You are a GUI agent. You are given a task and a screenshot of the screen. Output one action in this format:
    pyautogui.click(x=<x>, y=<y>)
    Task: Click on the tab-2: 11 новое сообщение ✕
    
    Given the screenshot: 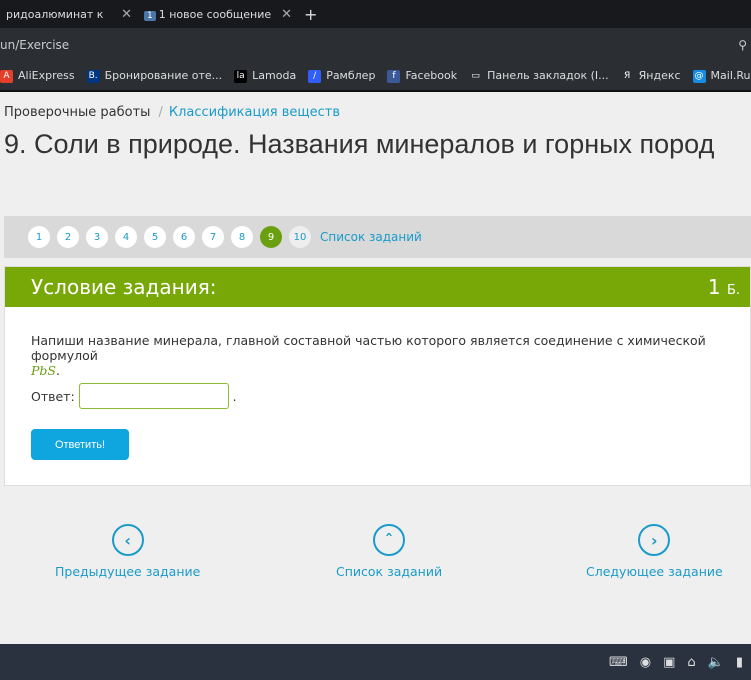 What is the action you would take?
    pyautogui.click(x=218, y=14)
    